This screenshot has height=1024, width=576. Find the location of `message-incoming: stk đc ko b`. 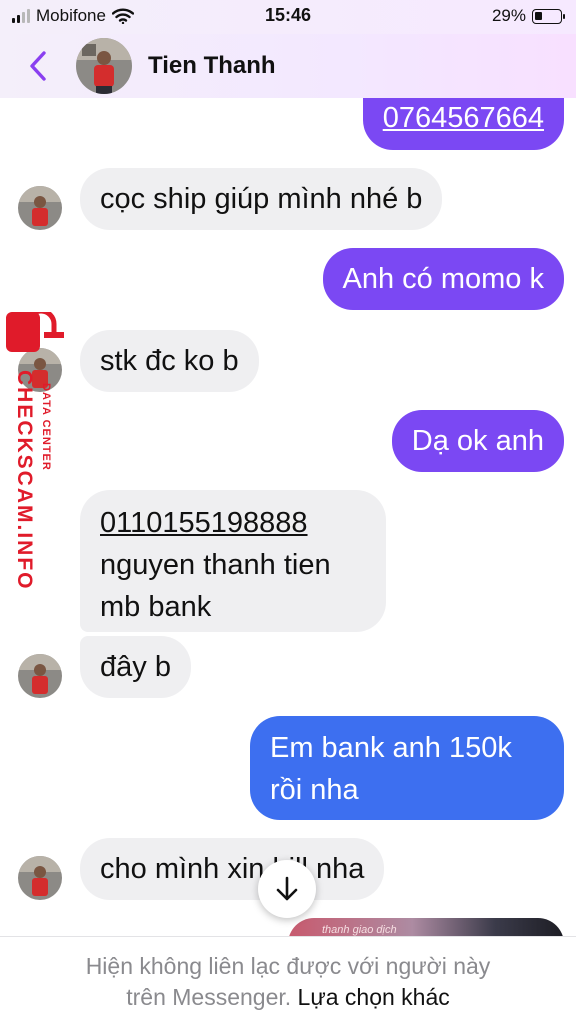

message-incoming: stk đc ko b is located at coordinates (169, 361).